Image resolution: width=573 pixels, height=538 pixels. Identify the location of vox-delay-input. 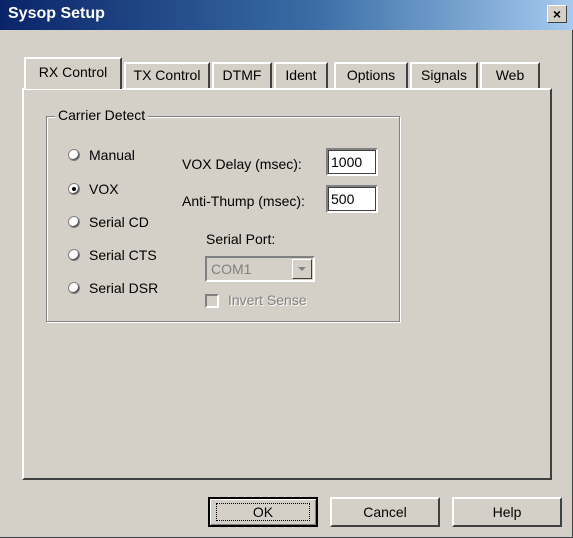
(352, 162).